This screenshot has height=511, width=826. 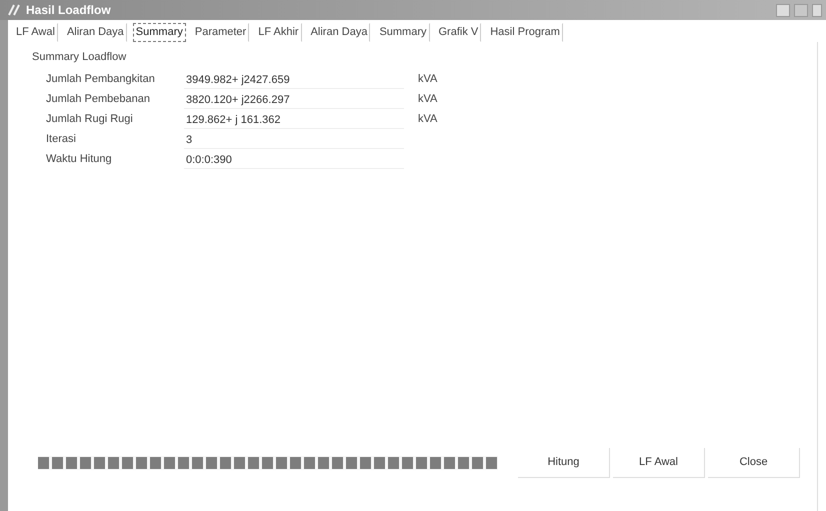 What do you see at coordinates (35, 32) in the screenshot?
I see `tab: LF Awal` at bounding box center [35, 32].